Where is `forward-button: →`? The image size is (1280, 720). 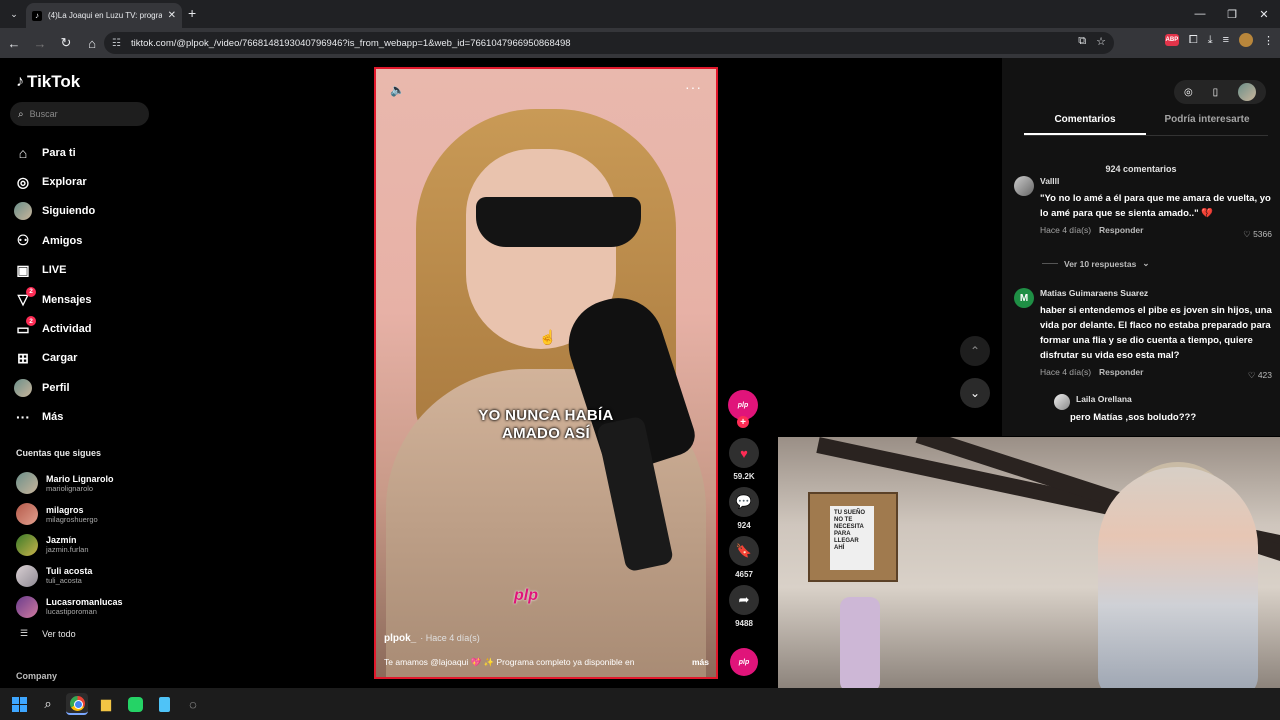 forward-button: → is located at coordinates (40, 43).